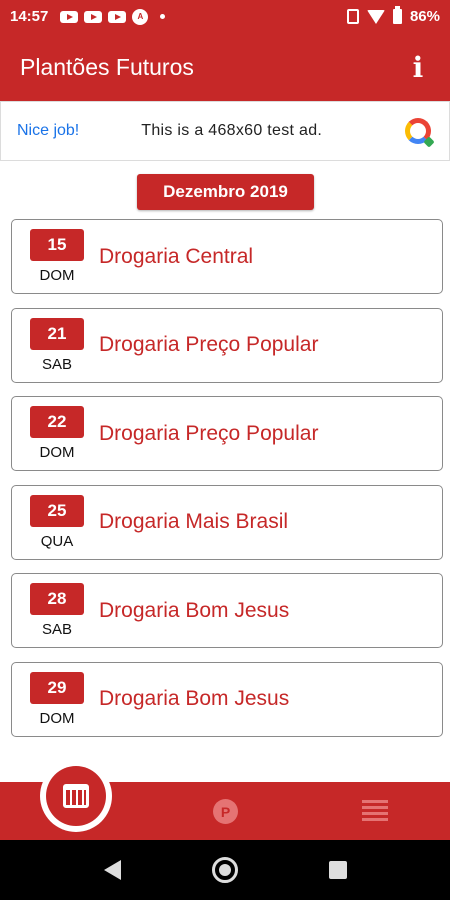 Image resolution: width=450 pixels, height=900 pixels. Describe the element at coordinates (418, 67) in the screenshot. I see `info-icon: i` at that location.